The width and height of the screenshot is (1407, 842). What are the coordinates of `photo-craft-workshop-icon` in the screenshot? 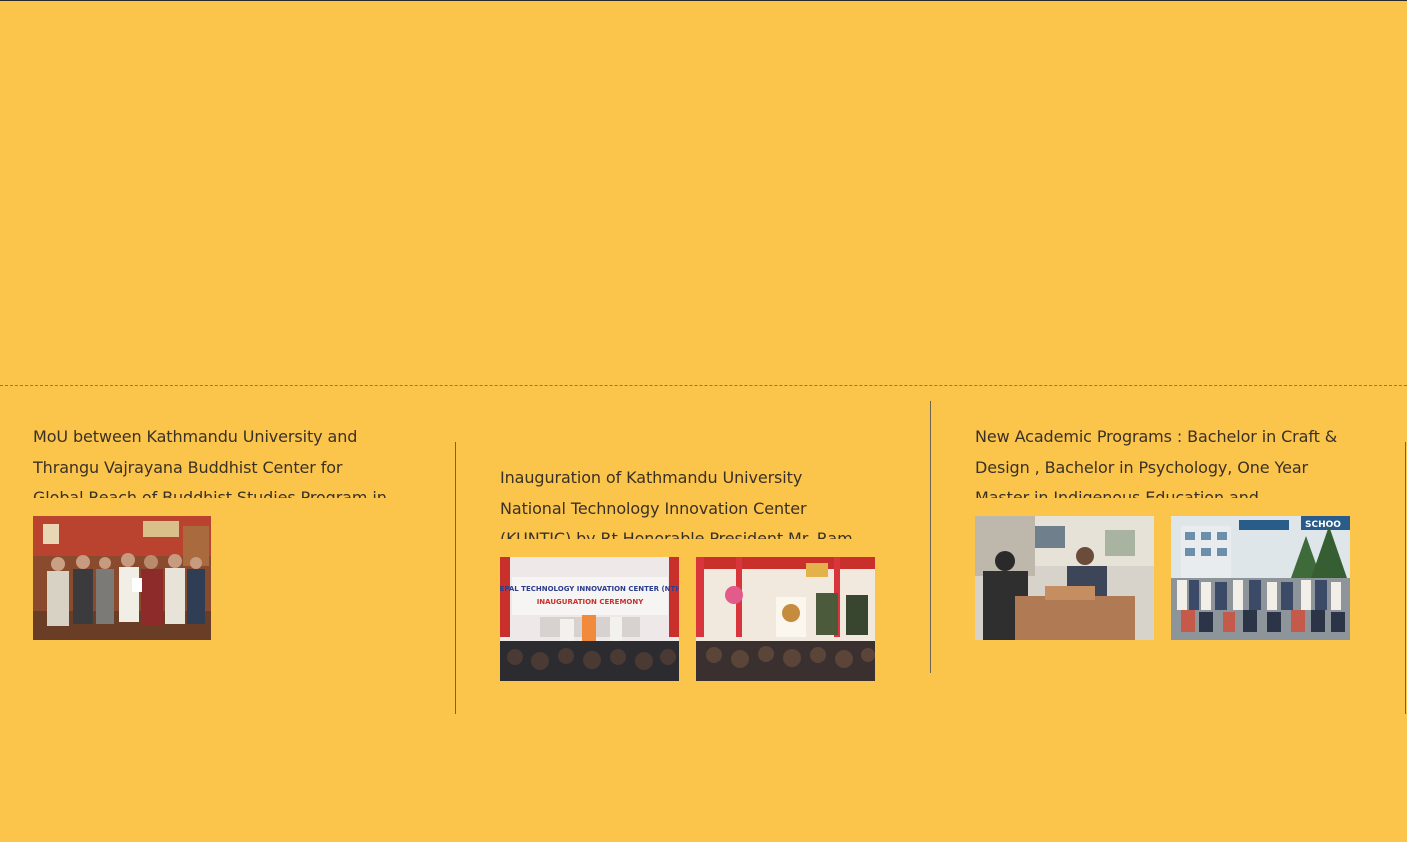 It's located at (1064, 578).